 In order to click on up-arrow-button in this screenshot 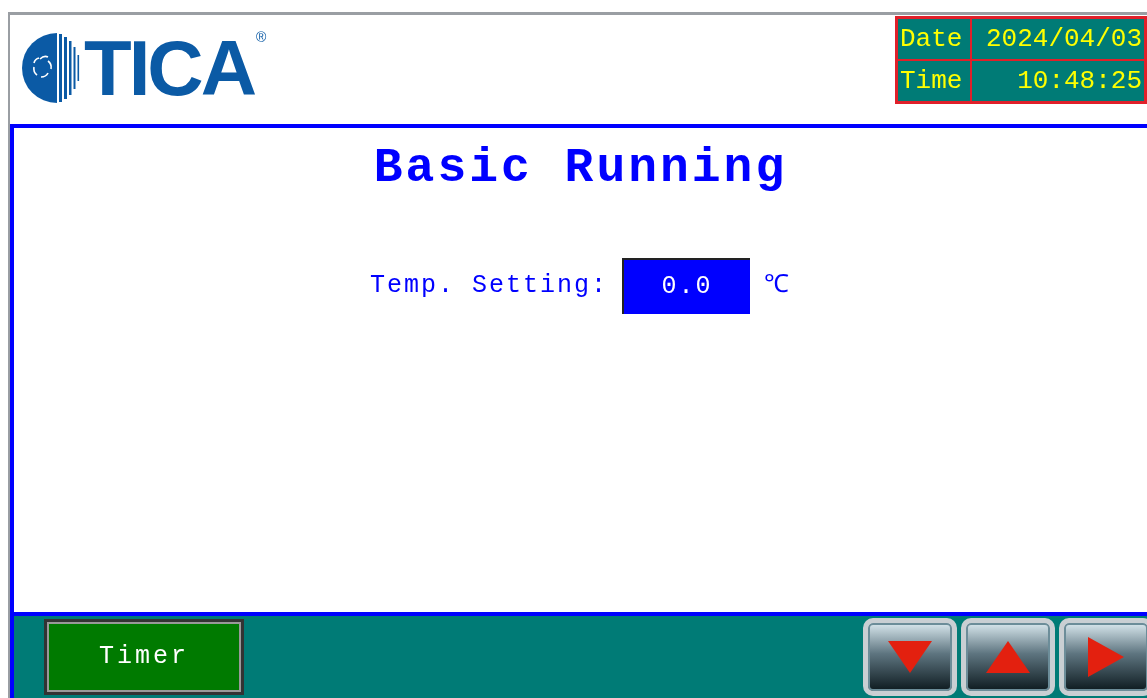, I will do `click(1008, 657)`.